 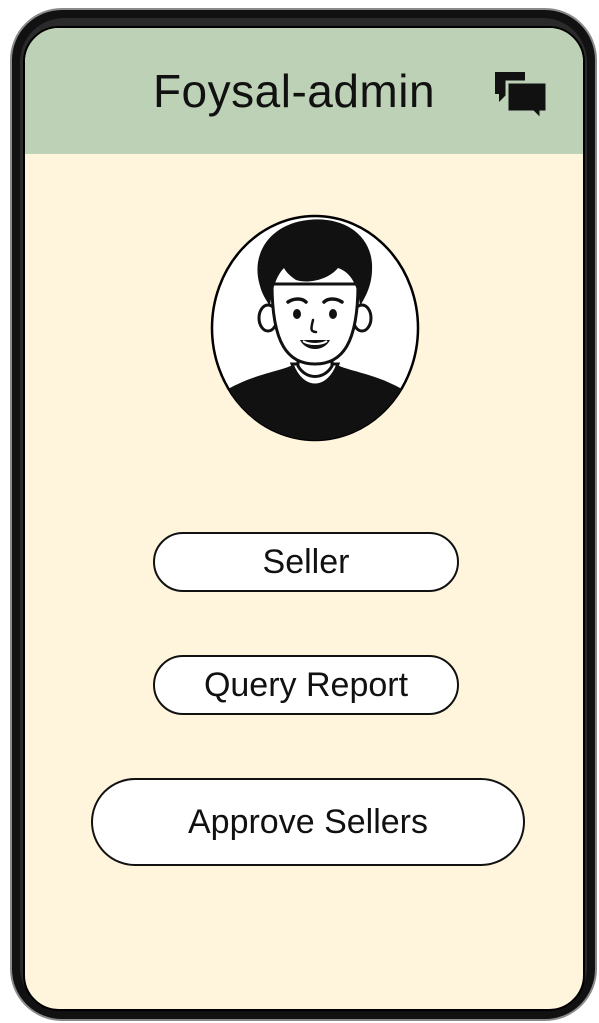 What do you see at coordinates (522, 98) in the screenshot?
I see `chat-bubbles-icon` at bounding box center [522, 98].